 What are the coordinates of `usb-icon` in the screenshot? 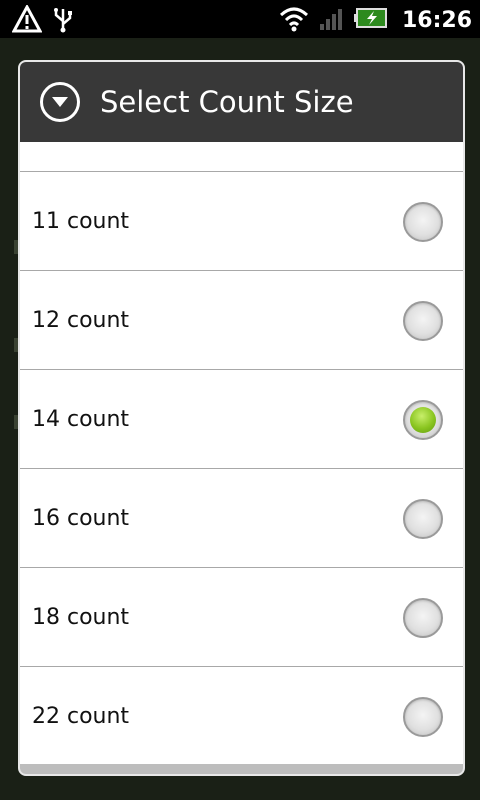 It's located at (63, 21).